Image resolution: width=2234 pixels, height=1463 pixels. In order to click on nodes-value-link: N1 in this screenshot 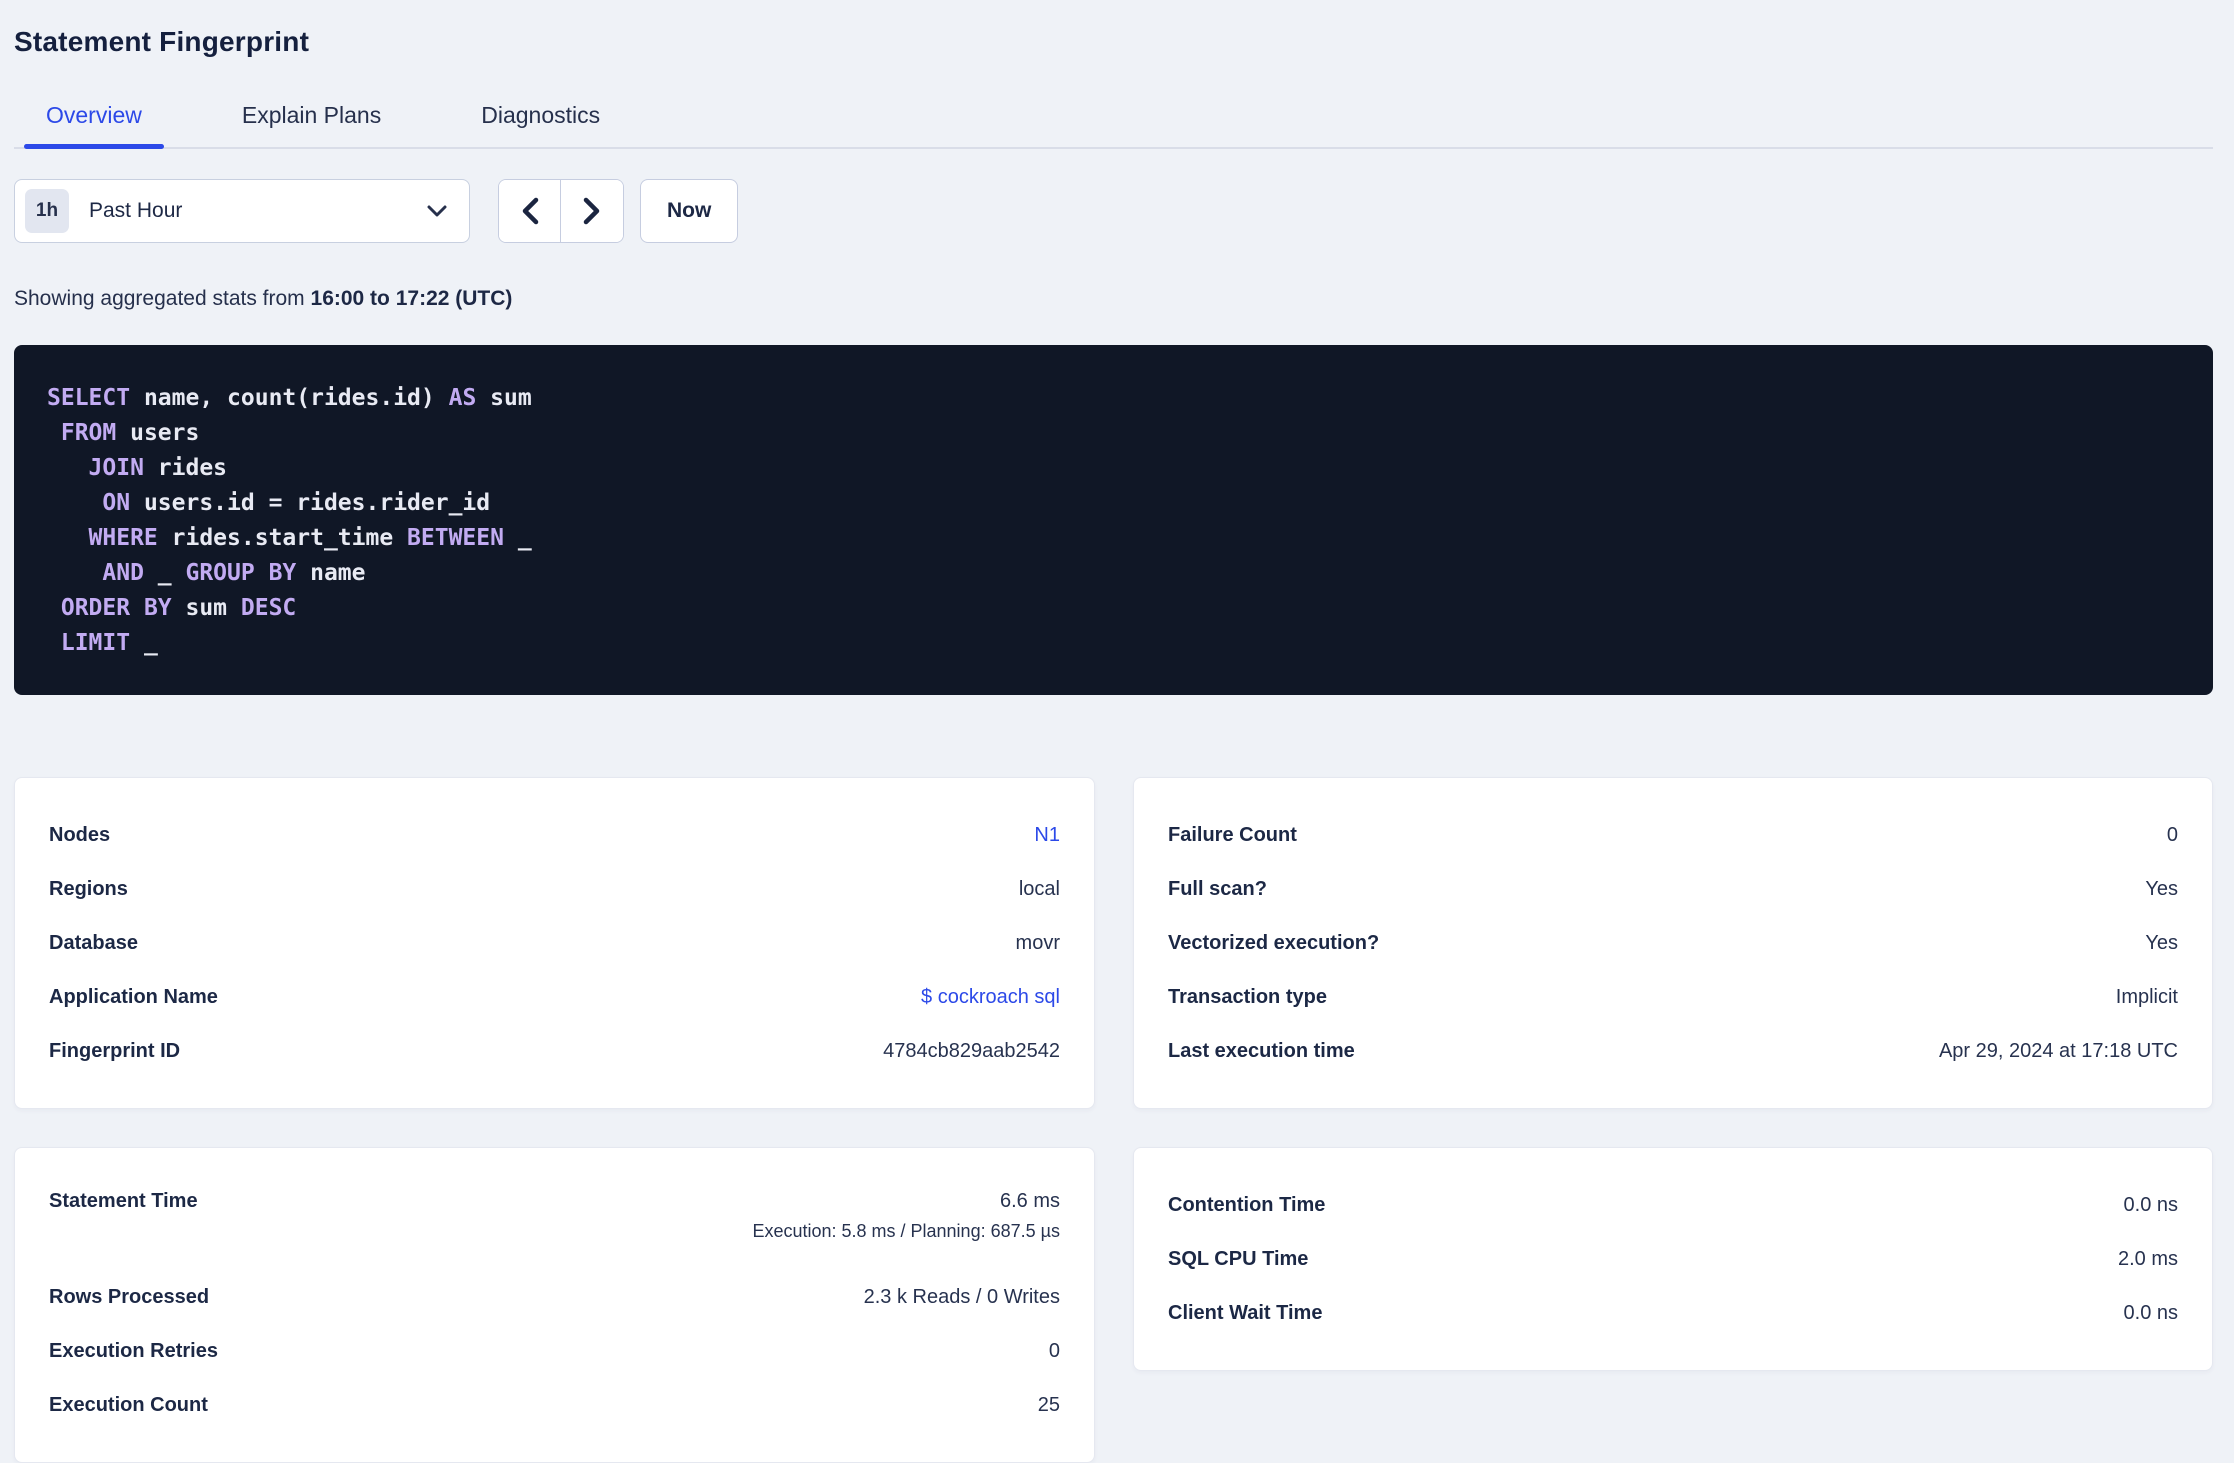, I will do `click(1047, 835)`.